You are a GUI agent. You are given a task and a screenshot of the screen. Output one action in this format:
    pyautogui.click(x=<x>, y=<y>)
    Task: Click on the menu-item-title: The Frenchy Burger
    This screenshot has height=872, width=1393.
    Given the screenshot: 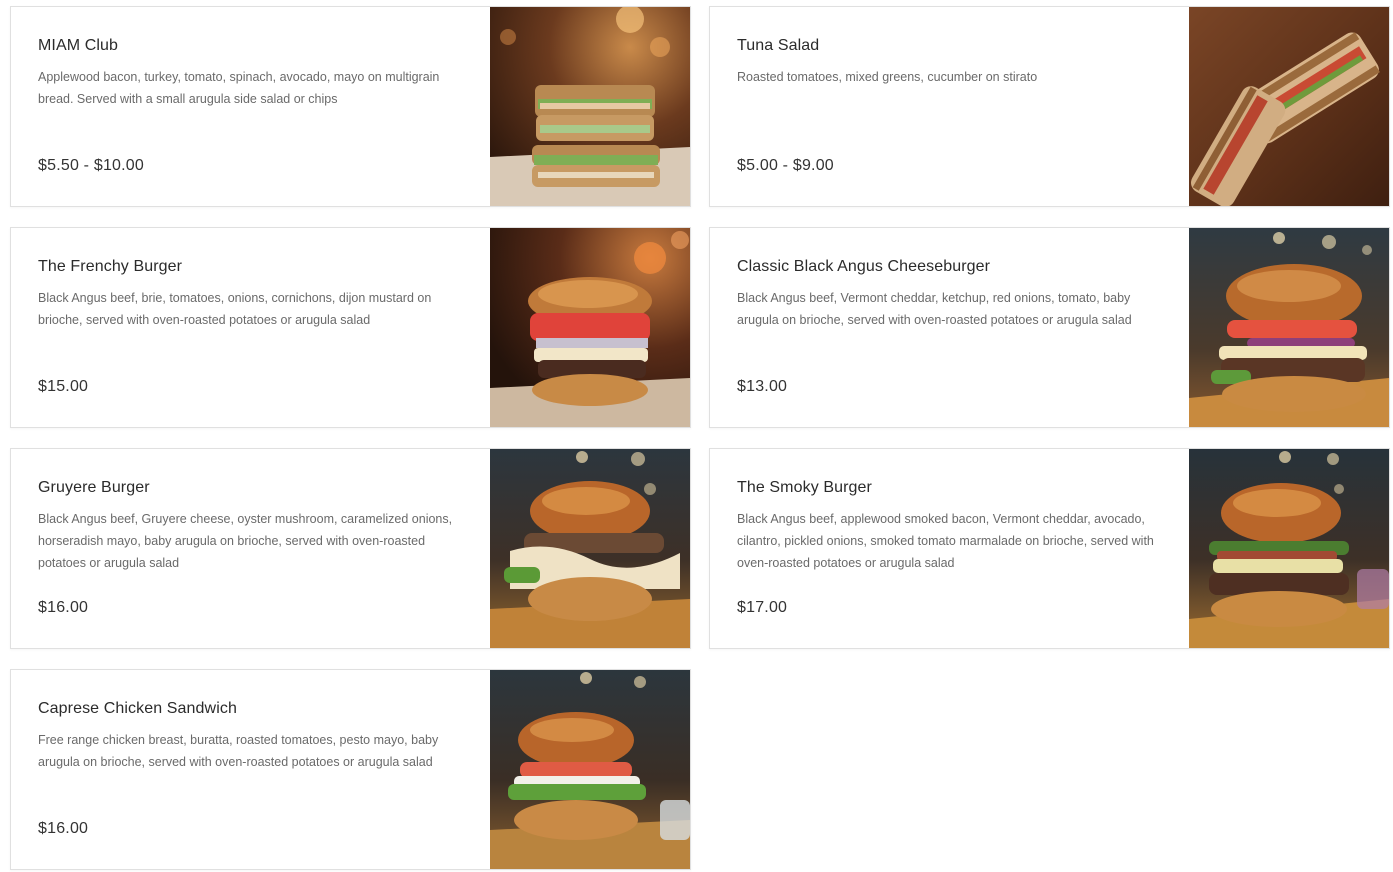 What is the action you would take?
    pyautogui.click(x=110, y=266)
    